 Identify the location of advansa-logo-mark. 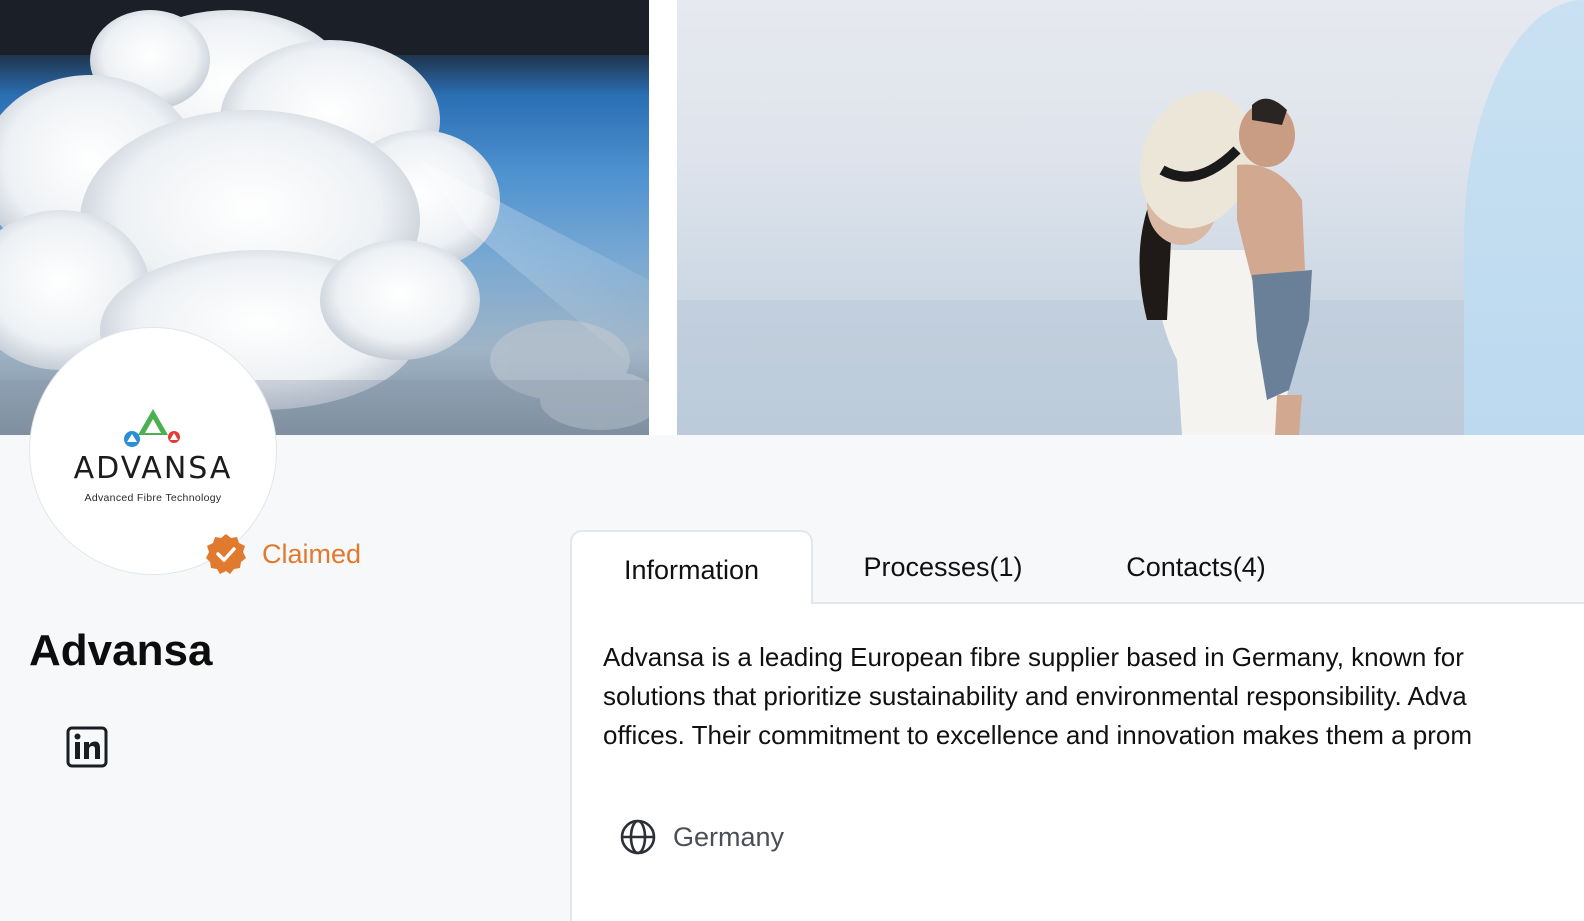
(152, 427).